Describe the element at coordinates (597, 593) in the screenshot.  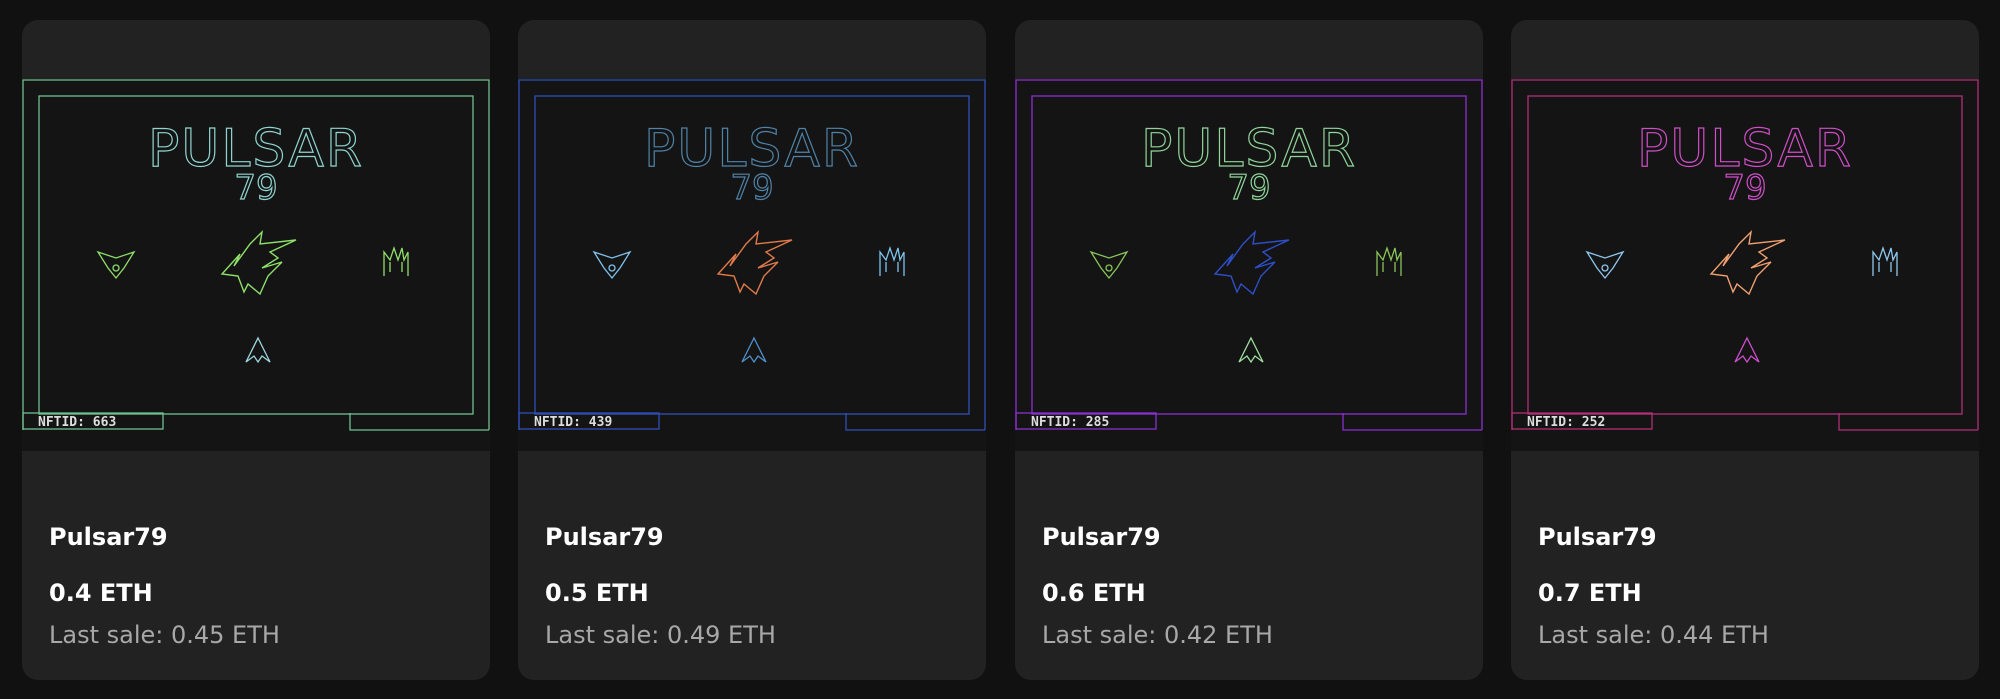
I see `price: 0.5 ETH` at that location.